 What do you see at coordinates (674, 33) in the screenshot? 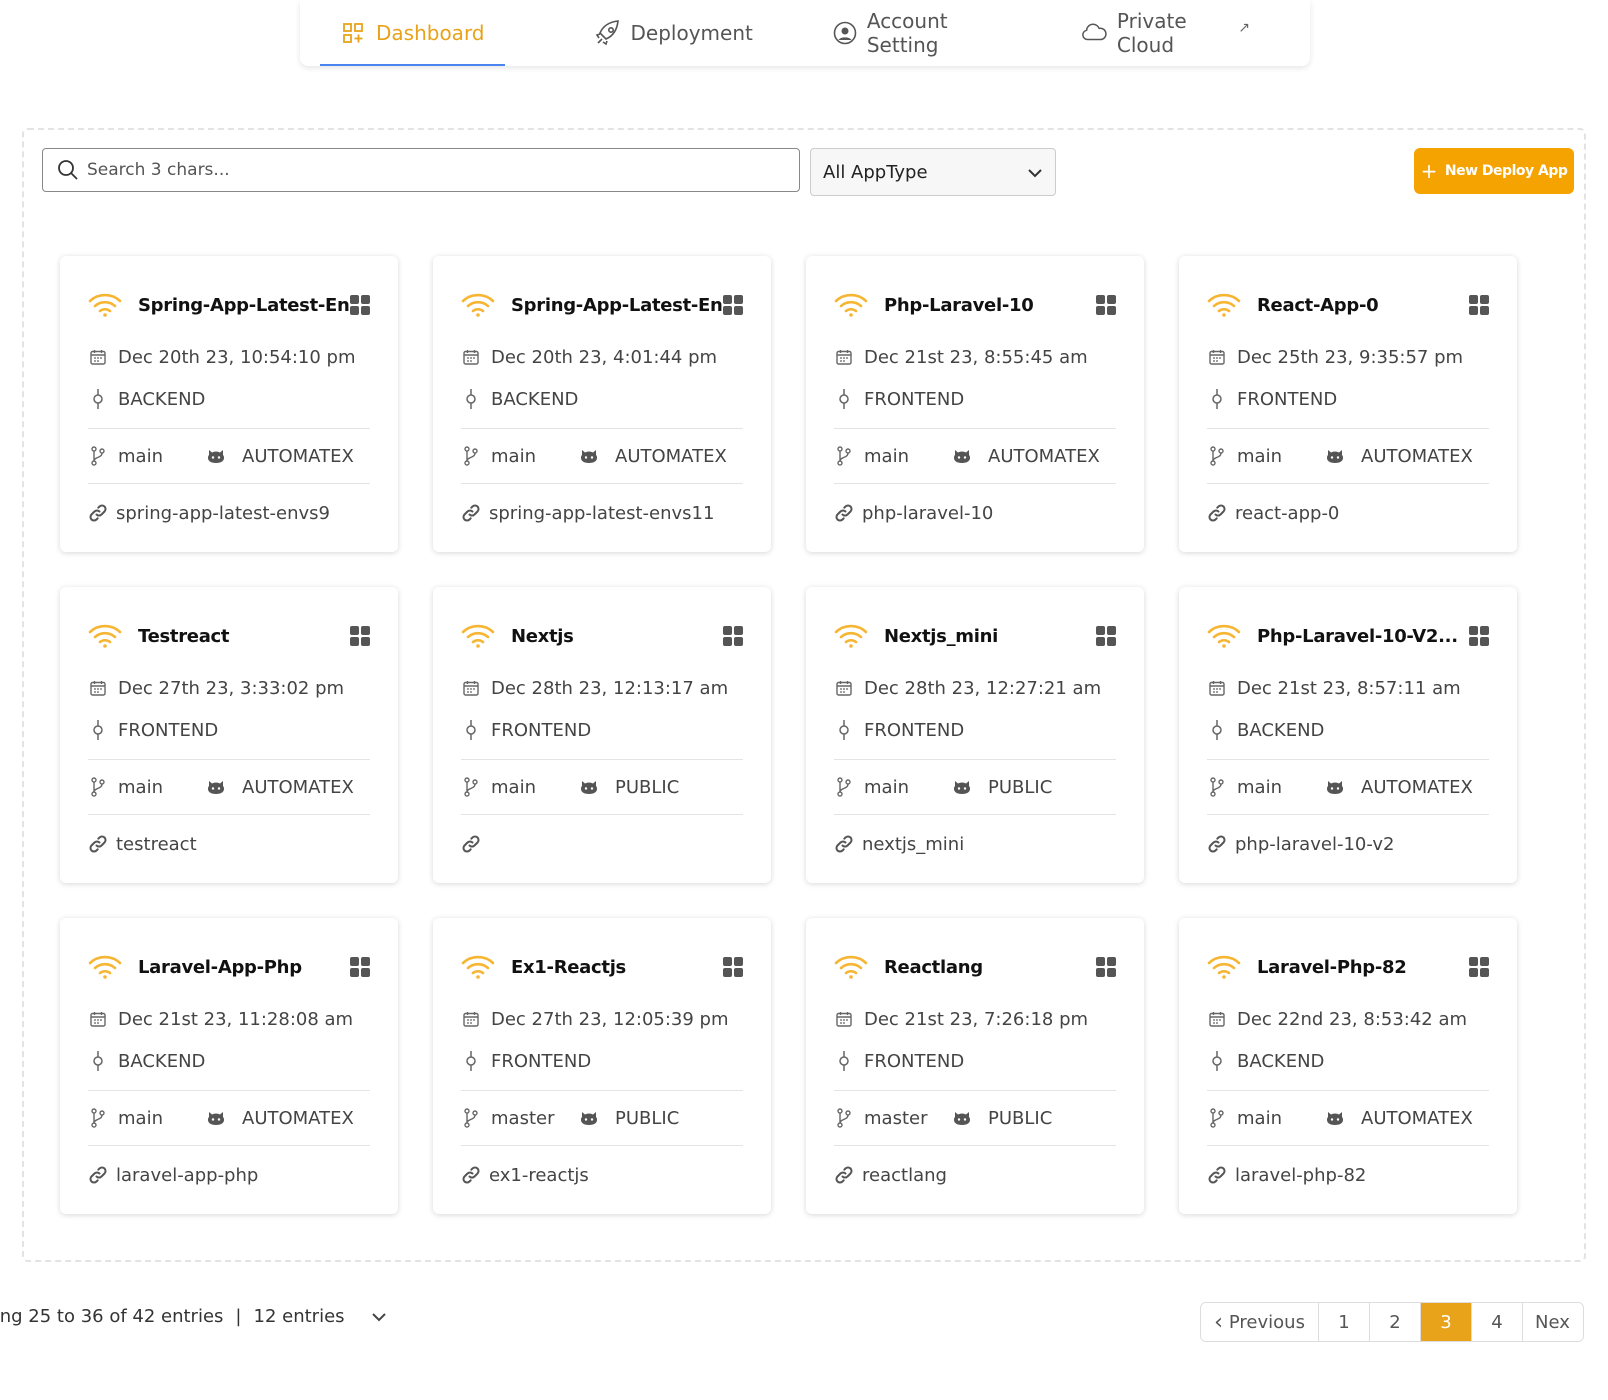
I see `tab-deployment: Deployment` at bounding box center [674, 33].